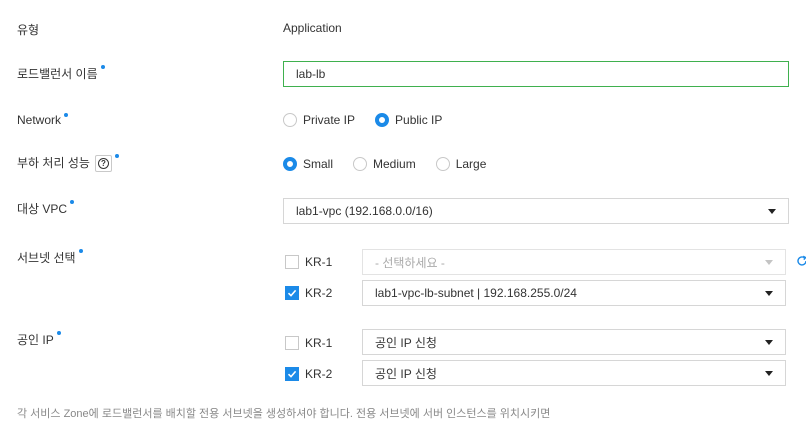  I want to click on subnet-kr1-select: - 선택하세요 -, so click(574, 262).